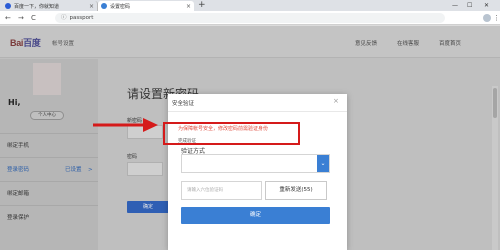 The image size is (500, 250). What do you see at coordinates (25, 42) in the screenshot?
I see `baidu-logo: Bai百度` at bounding box center [25, 42].